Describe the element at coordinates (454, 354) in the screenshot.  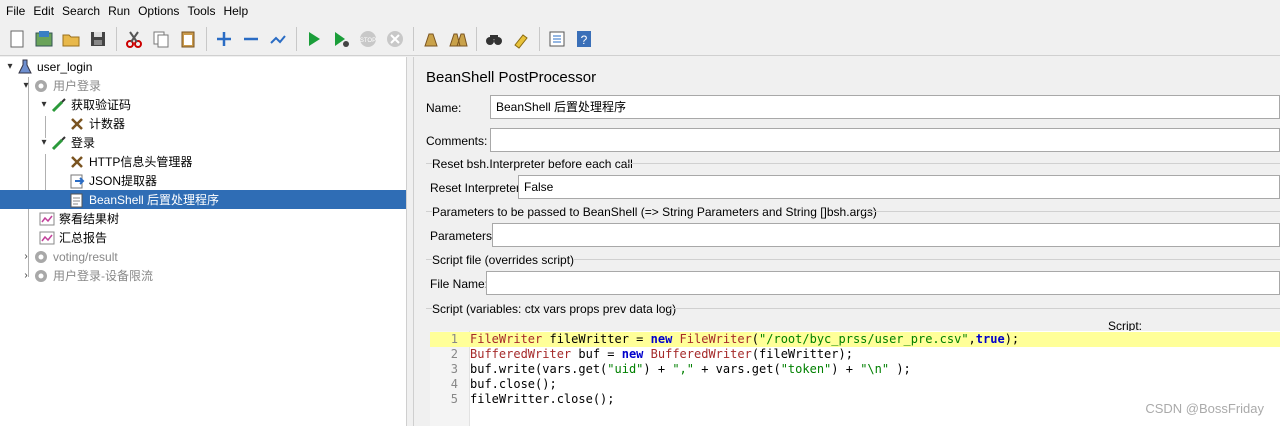
I see `line-number: 2` at that location.